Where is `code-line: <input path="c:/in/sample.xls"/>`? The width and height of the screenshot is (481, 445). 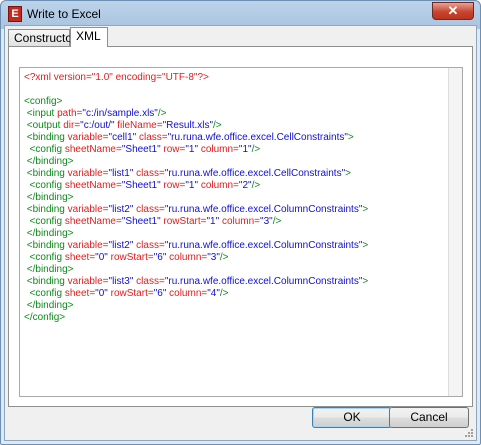 code-line: <input path="c:/in/sample.xls"/> is located at coordinates (234, 114).